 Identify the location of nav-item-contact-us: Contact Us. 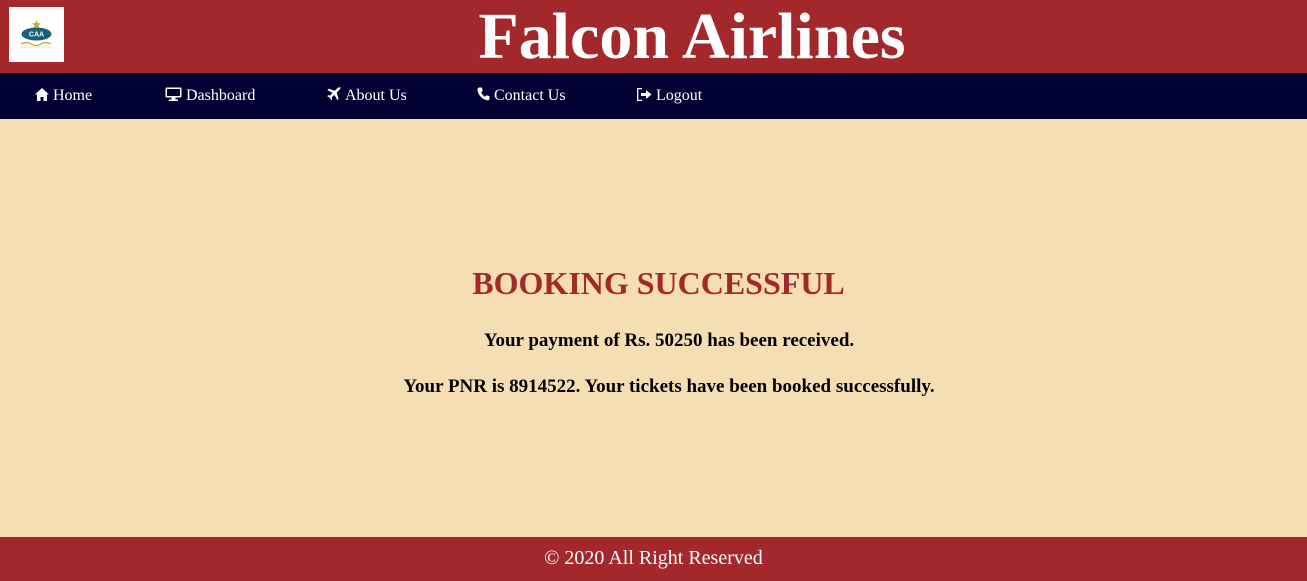
(521, 96).